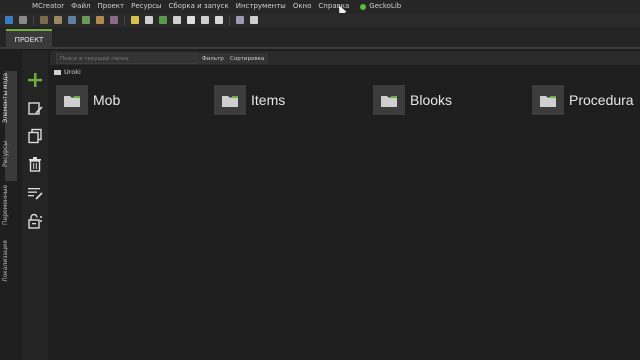 This screenshot has width=640, height=360. I want to click on action-strip, so click(35, 205).